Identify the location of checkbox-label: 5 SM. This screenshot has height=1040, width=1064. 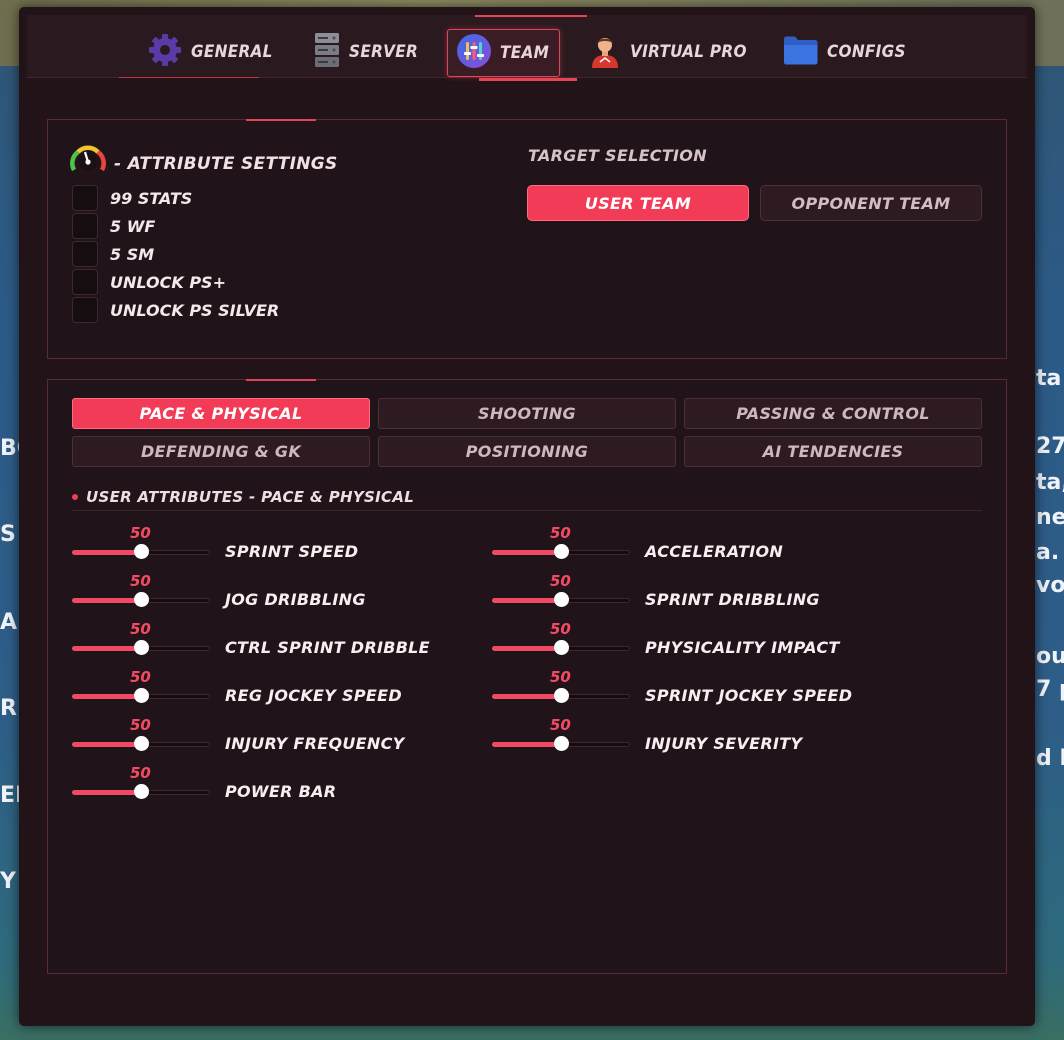
(132, 254).